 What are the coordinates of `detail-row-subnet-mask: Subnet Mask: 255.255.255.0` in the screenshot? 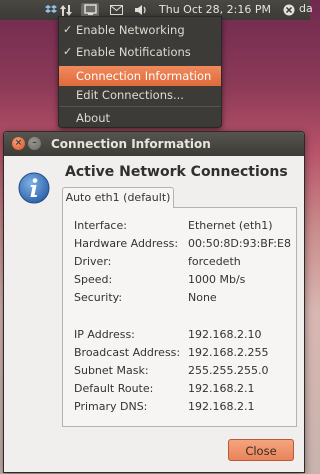 It's located at (185, 372).